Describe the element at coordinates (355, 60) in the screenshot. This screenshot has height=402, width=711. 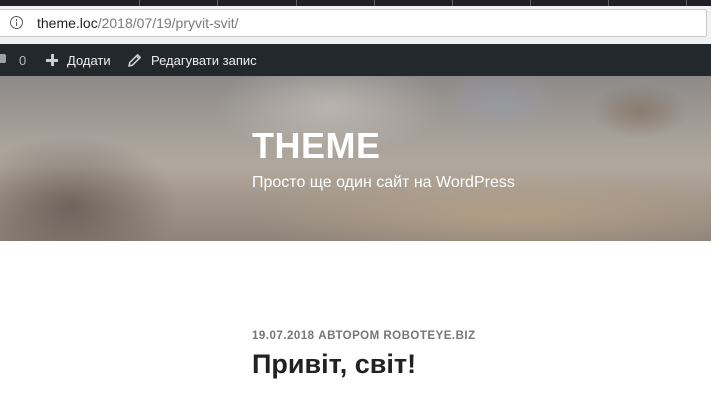
I see `admin-bar: 0 Додати Редагувати запис` at that location.